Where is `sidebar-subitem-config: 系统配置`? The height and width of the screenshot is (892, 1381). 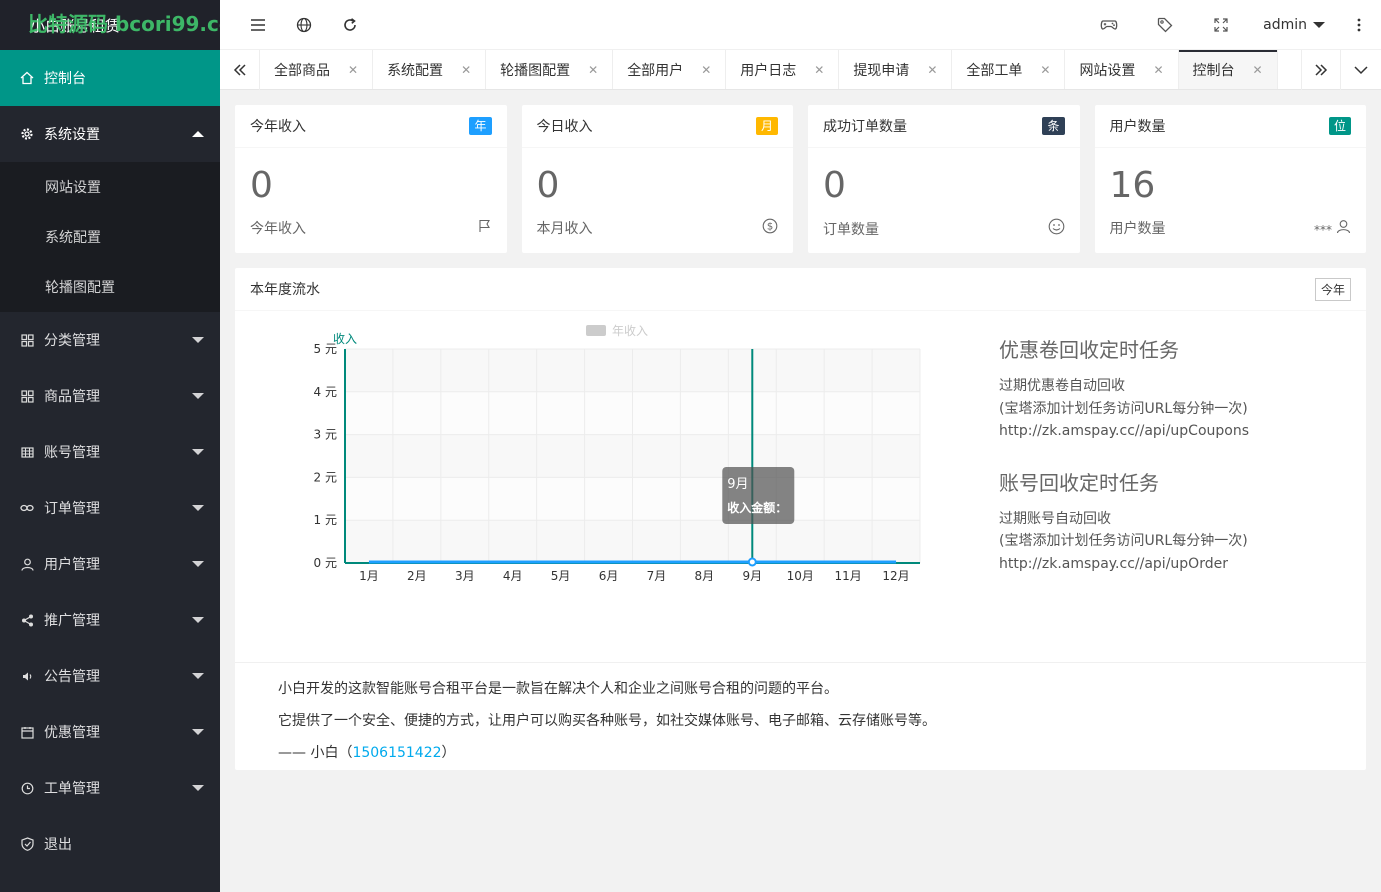 sidebar-subitem-config: 系统配置 is located at coordinates (110, 237).